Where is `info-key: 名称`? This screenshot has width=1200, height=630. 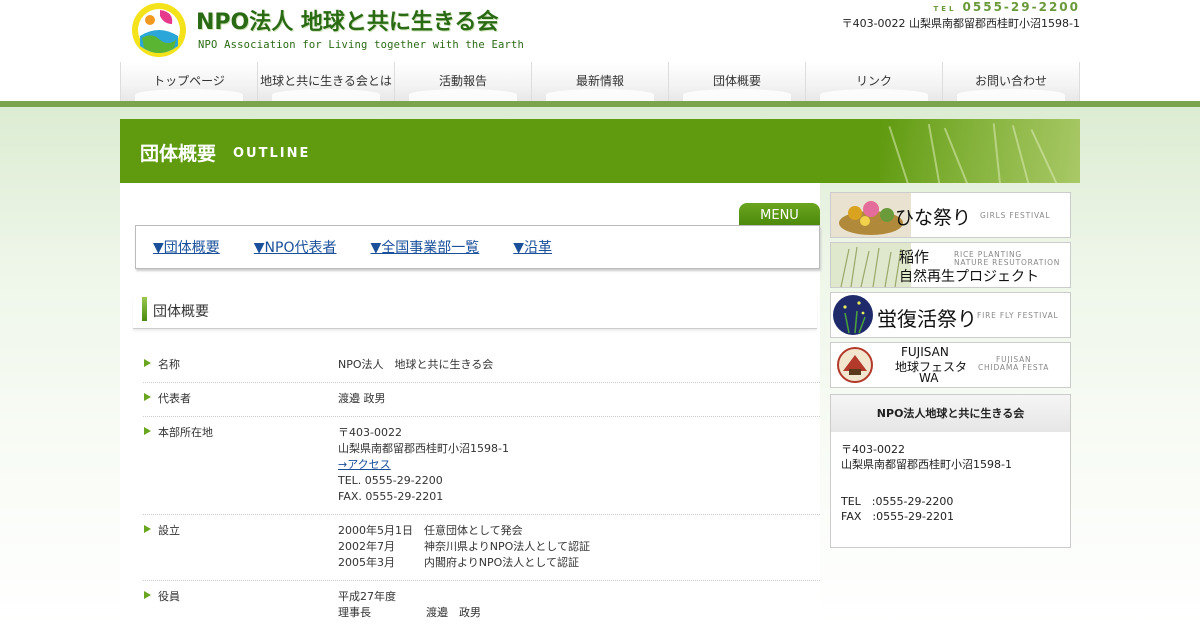
info-key: 名称 is located at coordinates (240, 365).